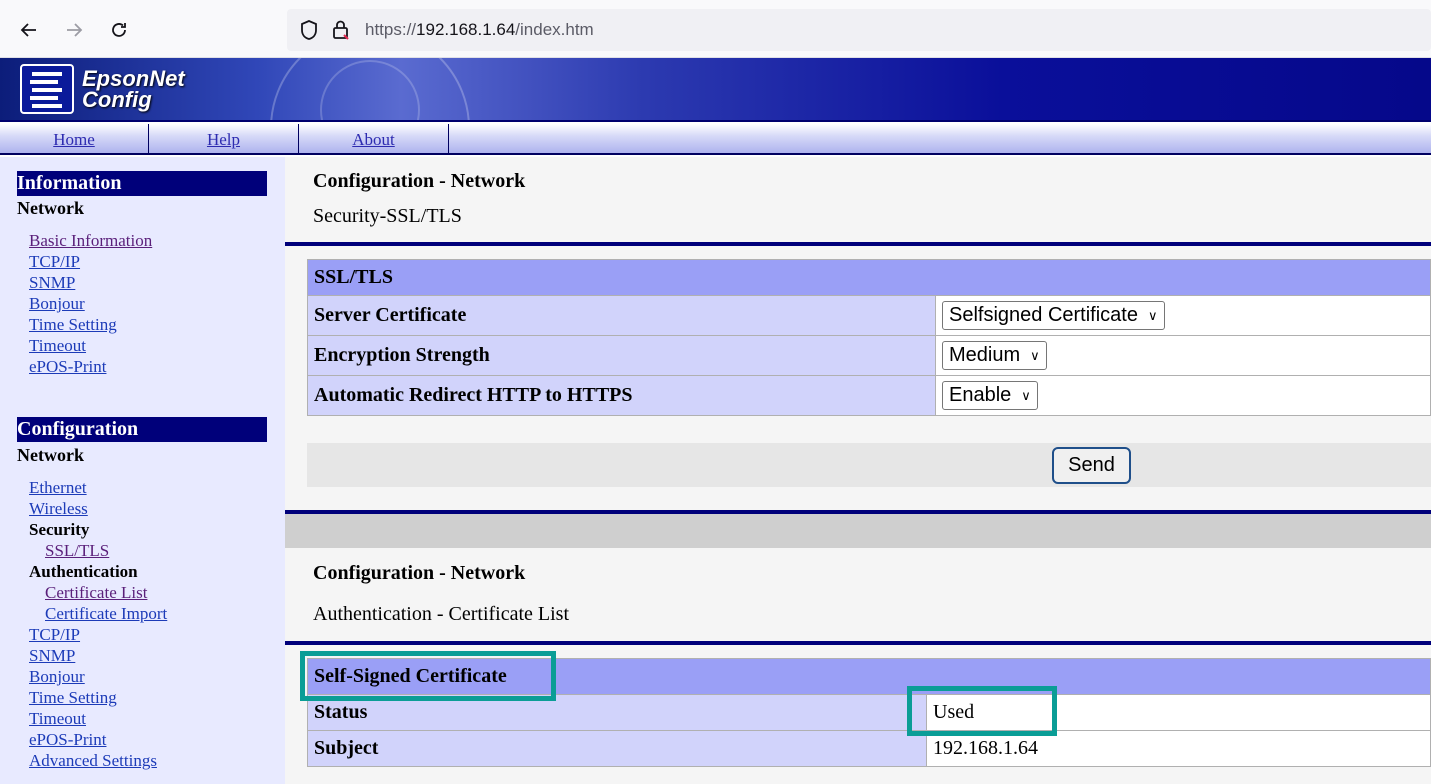 This screenshot has height=784, width=1431. I want to click on app-logo-text: EpsonNet Config, so click(133, 89).